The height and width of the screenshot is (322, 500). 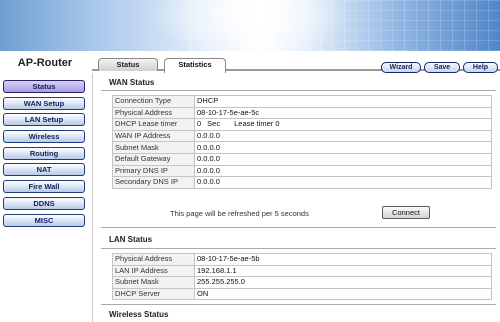 What do you see at coordinates (343, 282) in the screenshot?
I see `row-value: 255.255.255.0` at bounding box center [343, 282].